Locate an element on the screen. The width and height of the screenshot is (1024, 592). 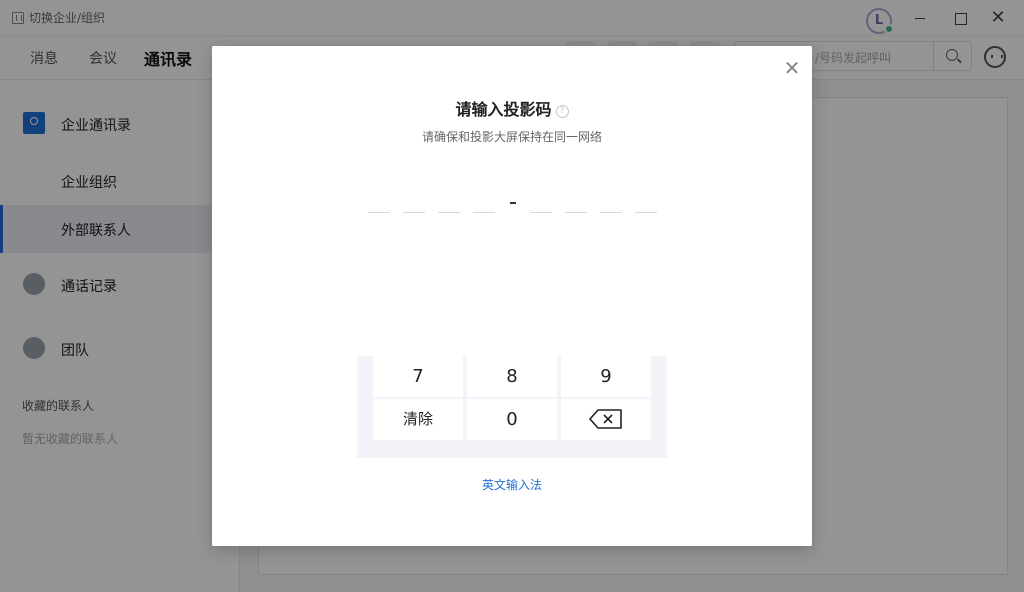
numeric-keypad: 7 8 9 清除 0 is located at coordinates (512, 407).